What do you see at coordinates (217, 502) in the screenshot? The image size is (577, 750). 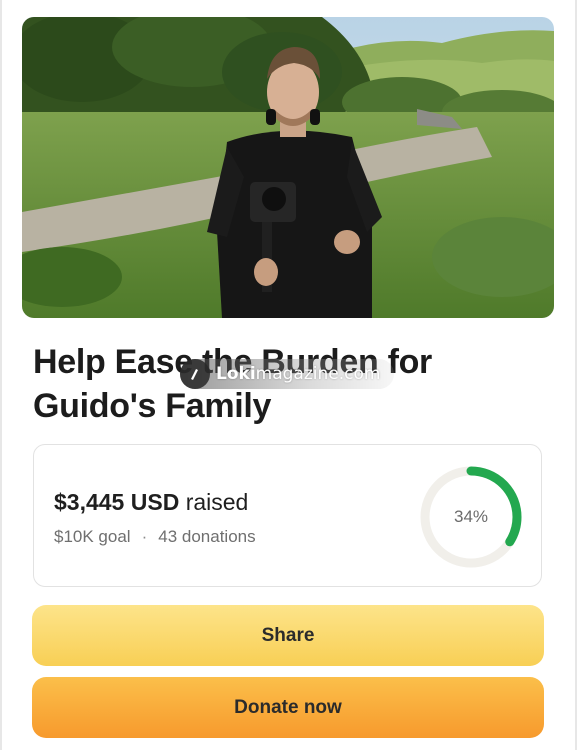 I see `amount-raised-suffix: raised` at bounding box center [217, 502].